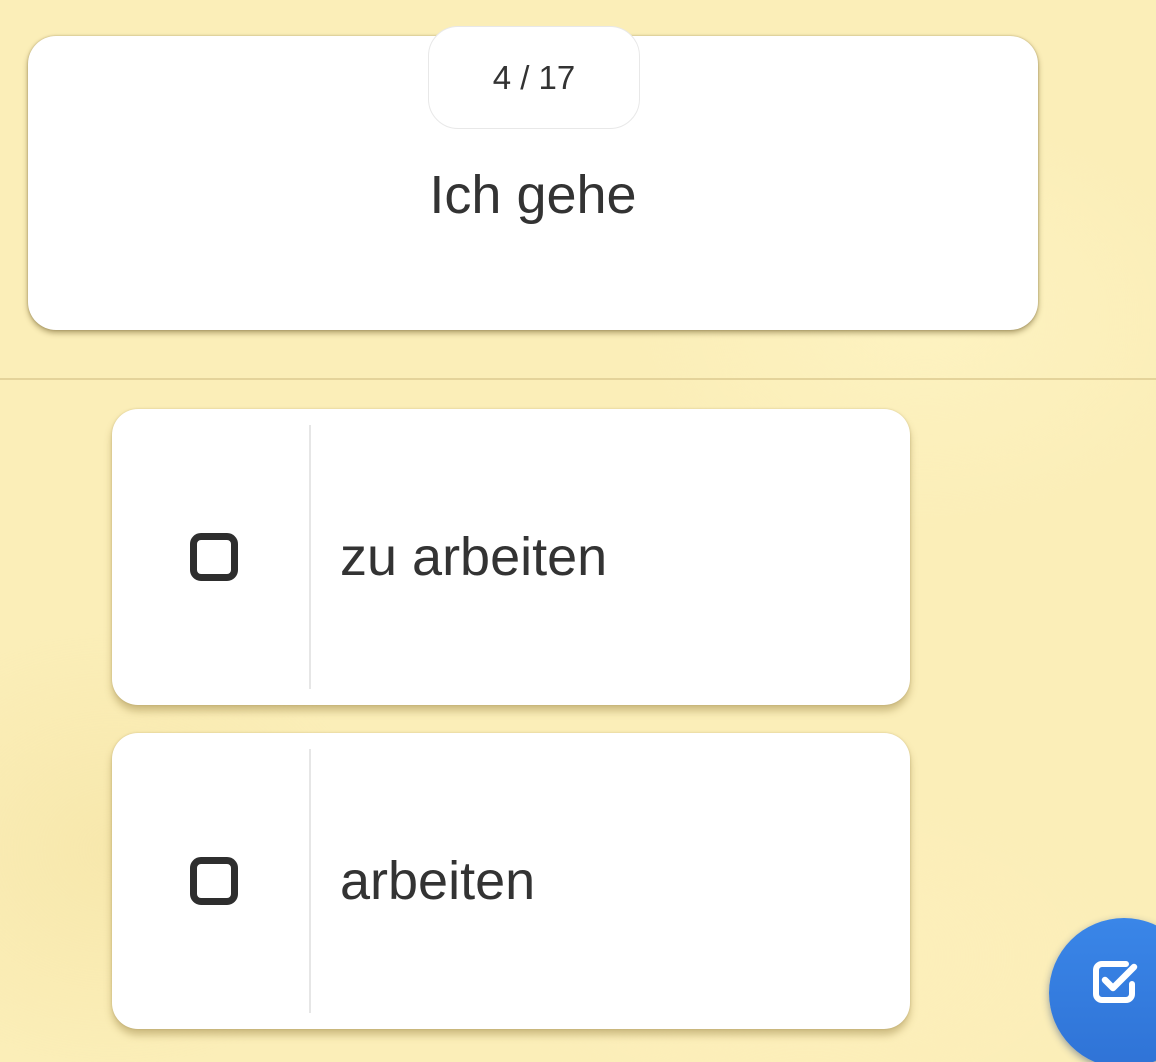 The width and height of the screenshot is (1156, 1062). I want to click on submit-check-button, so click(1102, 990).